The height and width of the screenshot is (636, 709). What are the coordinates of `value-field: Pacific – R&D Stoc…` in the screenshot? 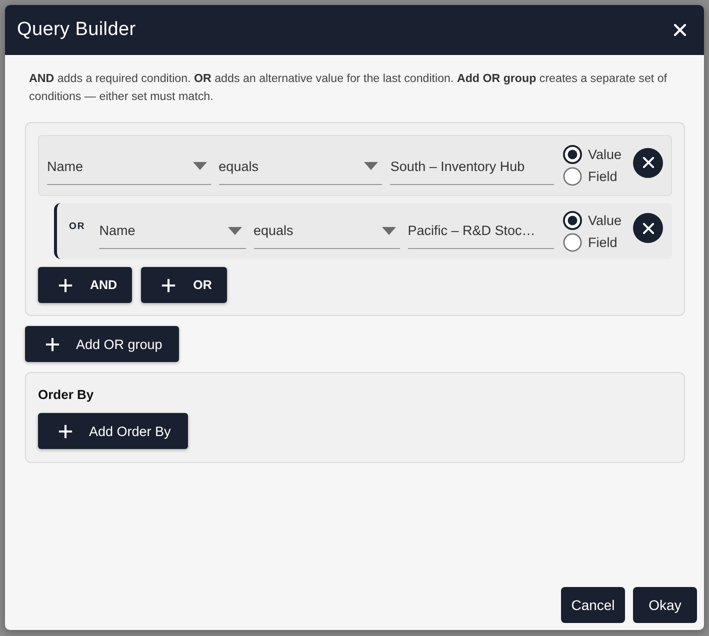 It's located at (481, 232).